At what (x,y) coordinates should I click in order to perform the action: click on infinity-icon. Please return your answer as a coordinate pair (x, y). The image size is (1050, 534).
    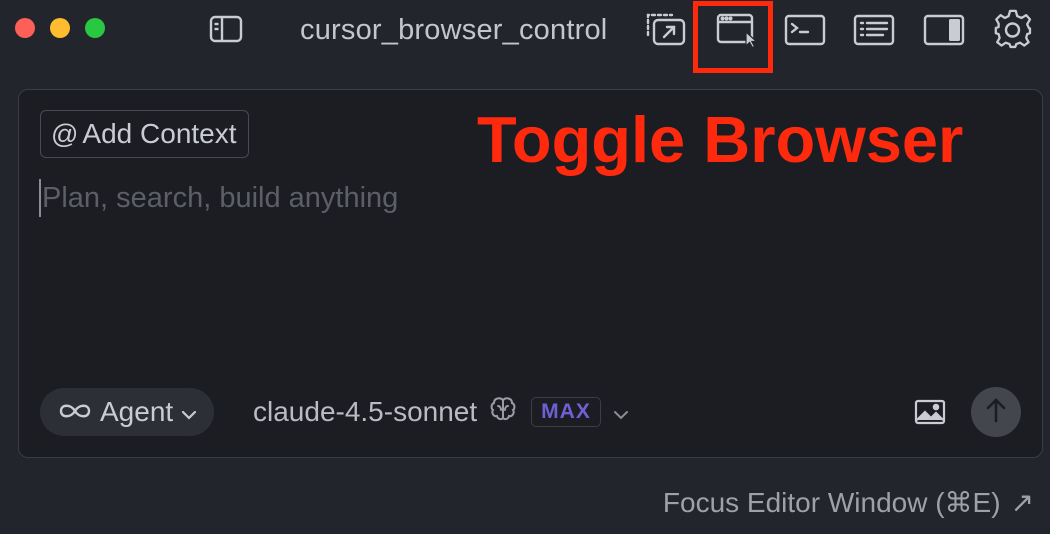
    Looking at the image, I should click on (75, 412).